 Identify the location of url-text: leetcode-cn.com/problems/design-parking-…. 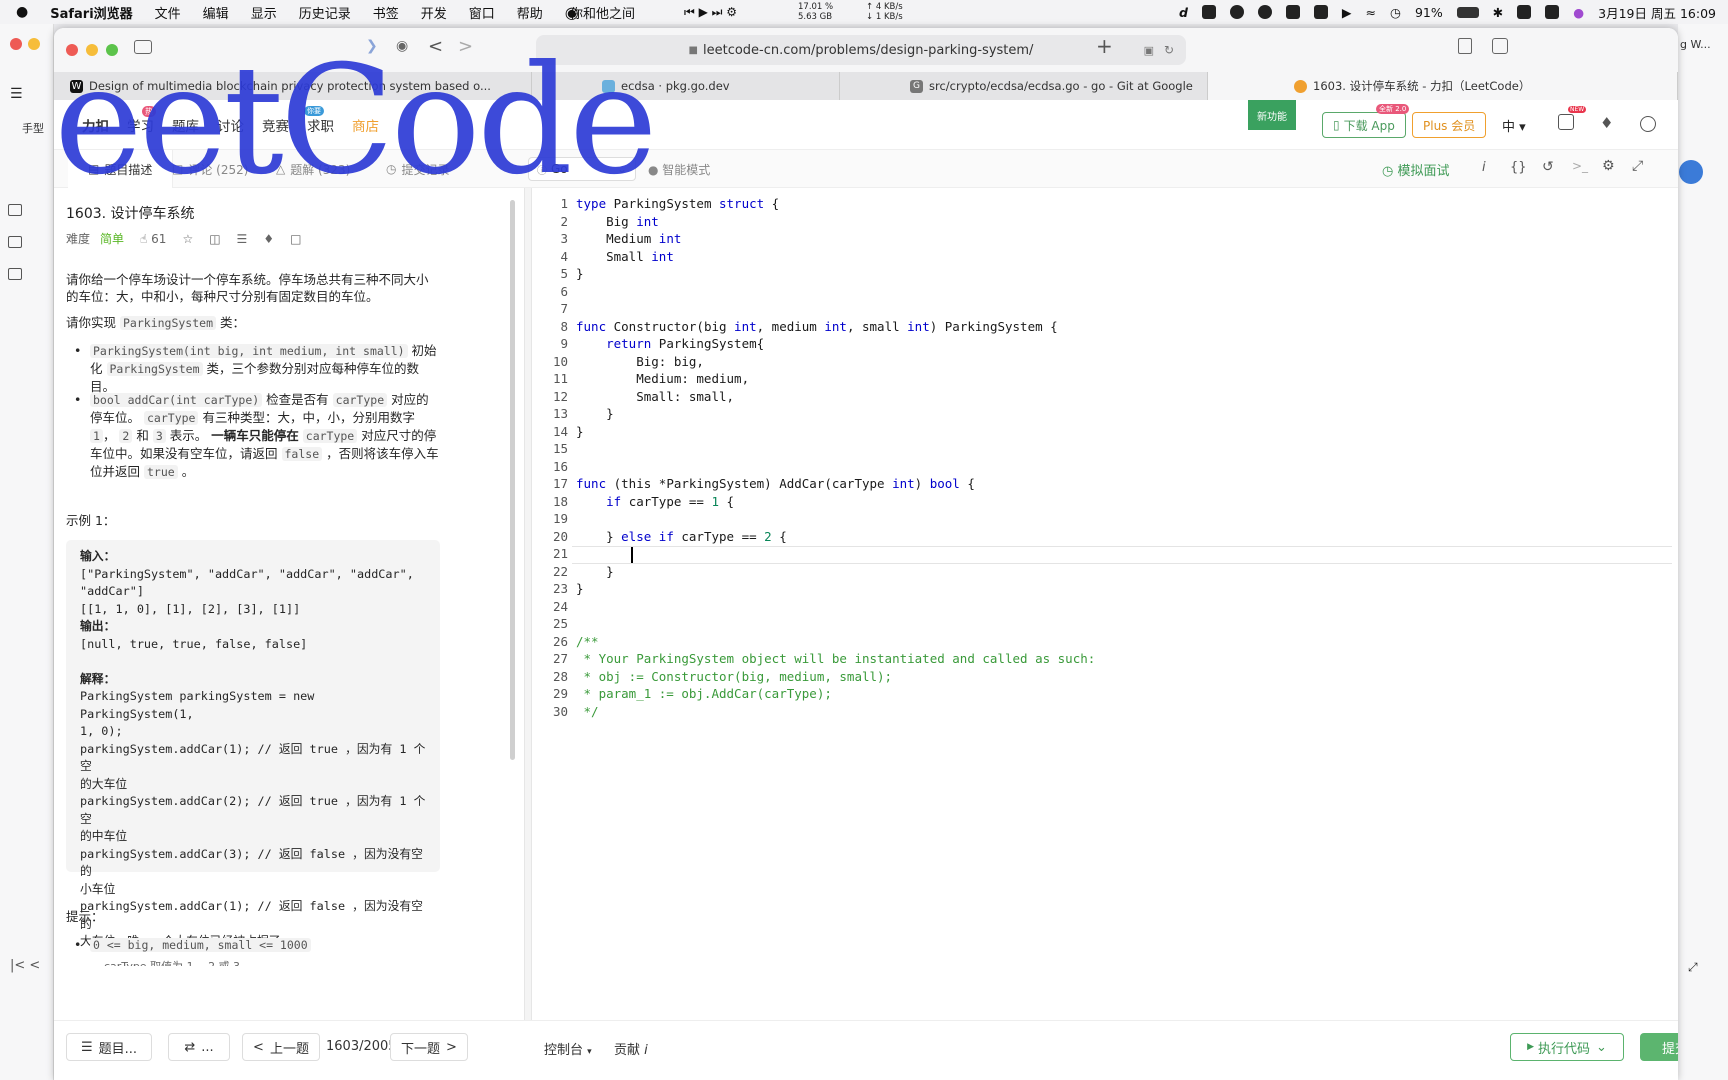
(868, 50).